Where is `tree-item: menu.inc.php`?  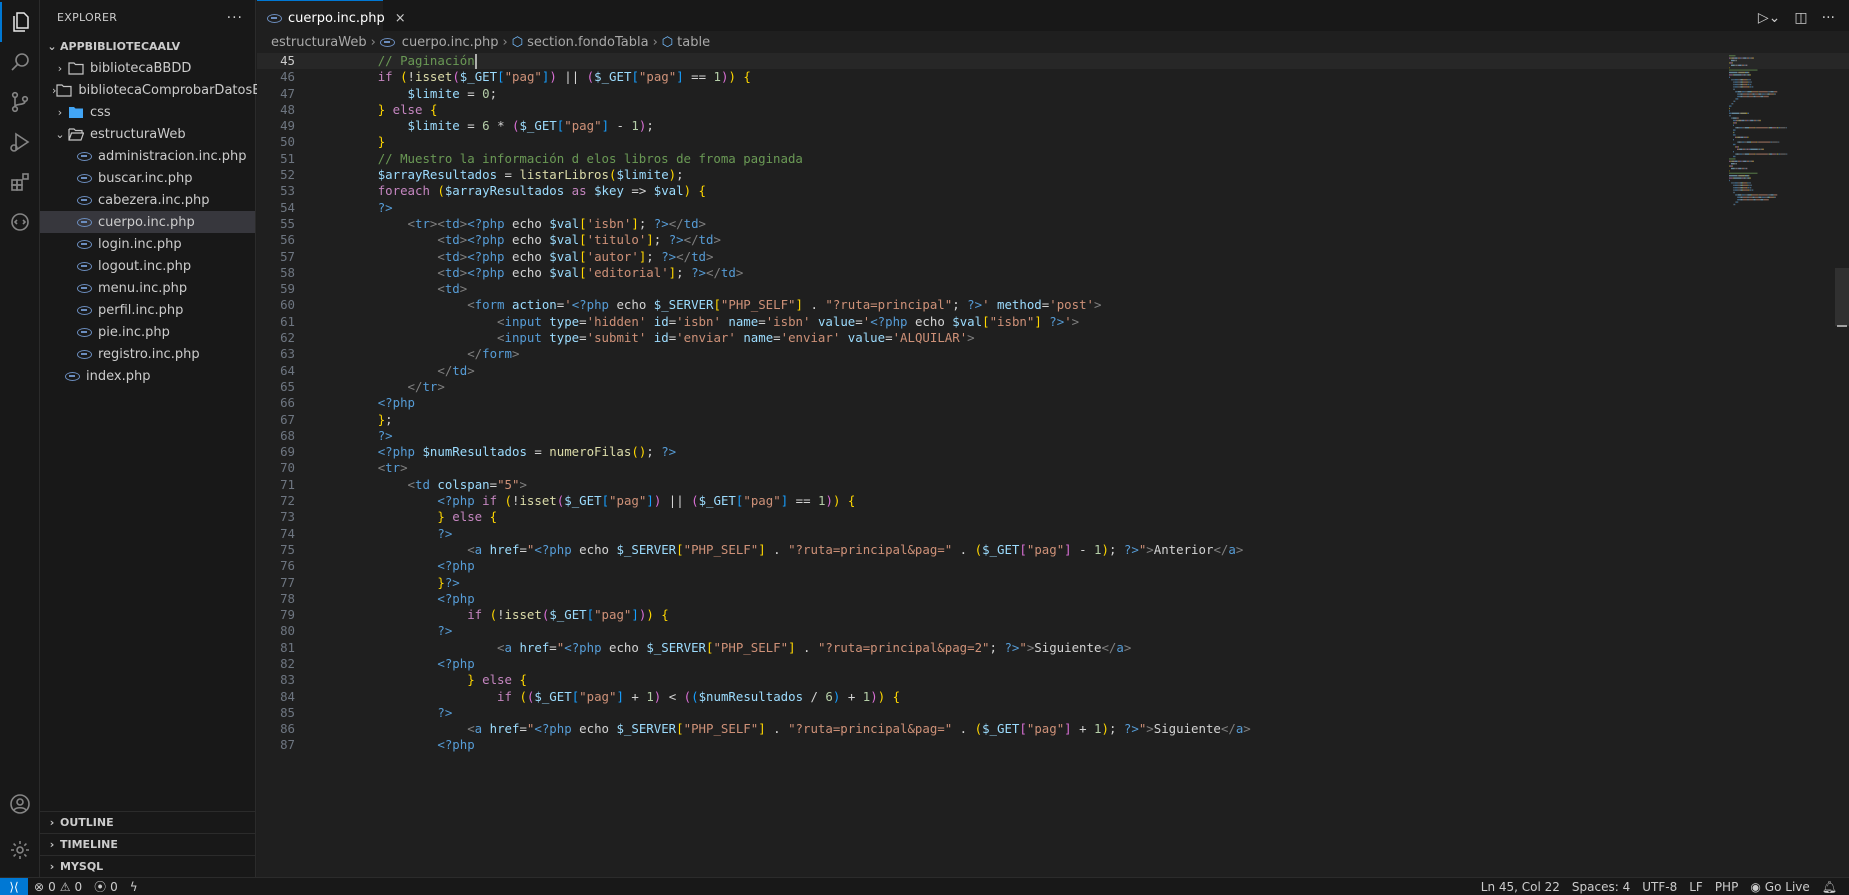
tree-item: menu.inc.php is located at coordinates (147, 288).